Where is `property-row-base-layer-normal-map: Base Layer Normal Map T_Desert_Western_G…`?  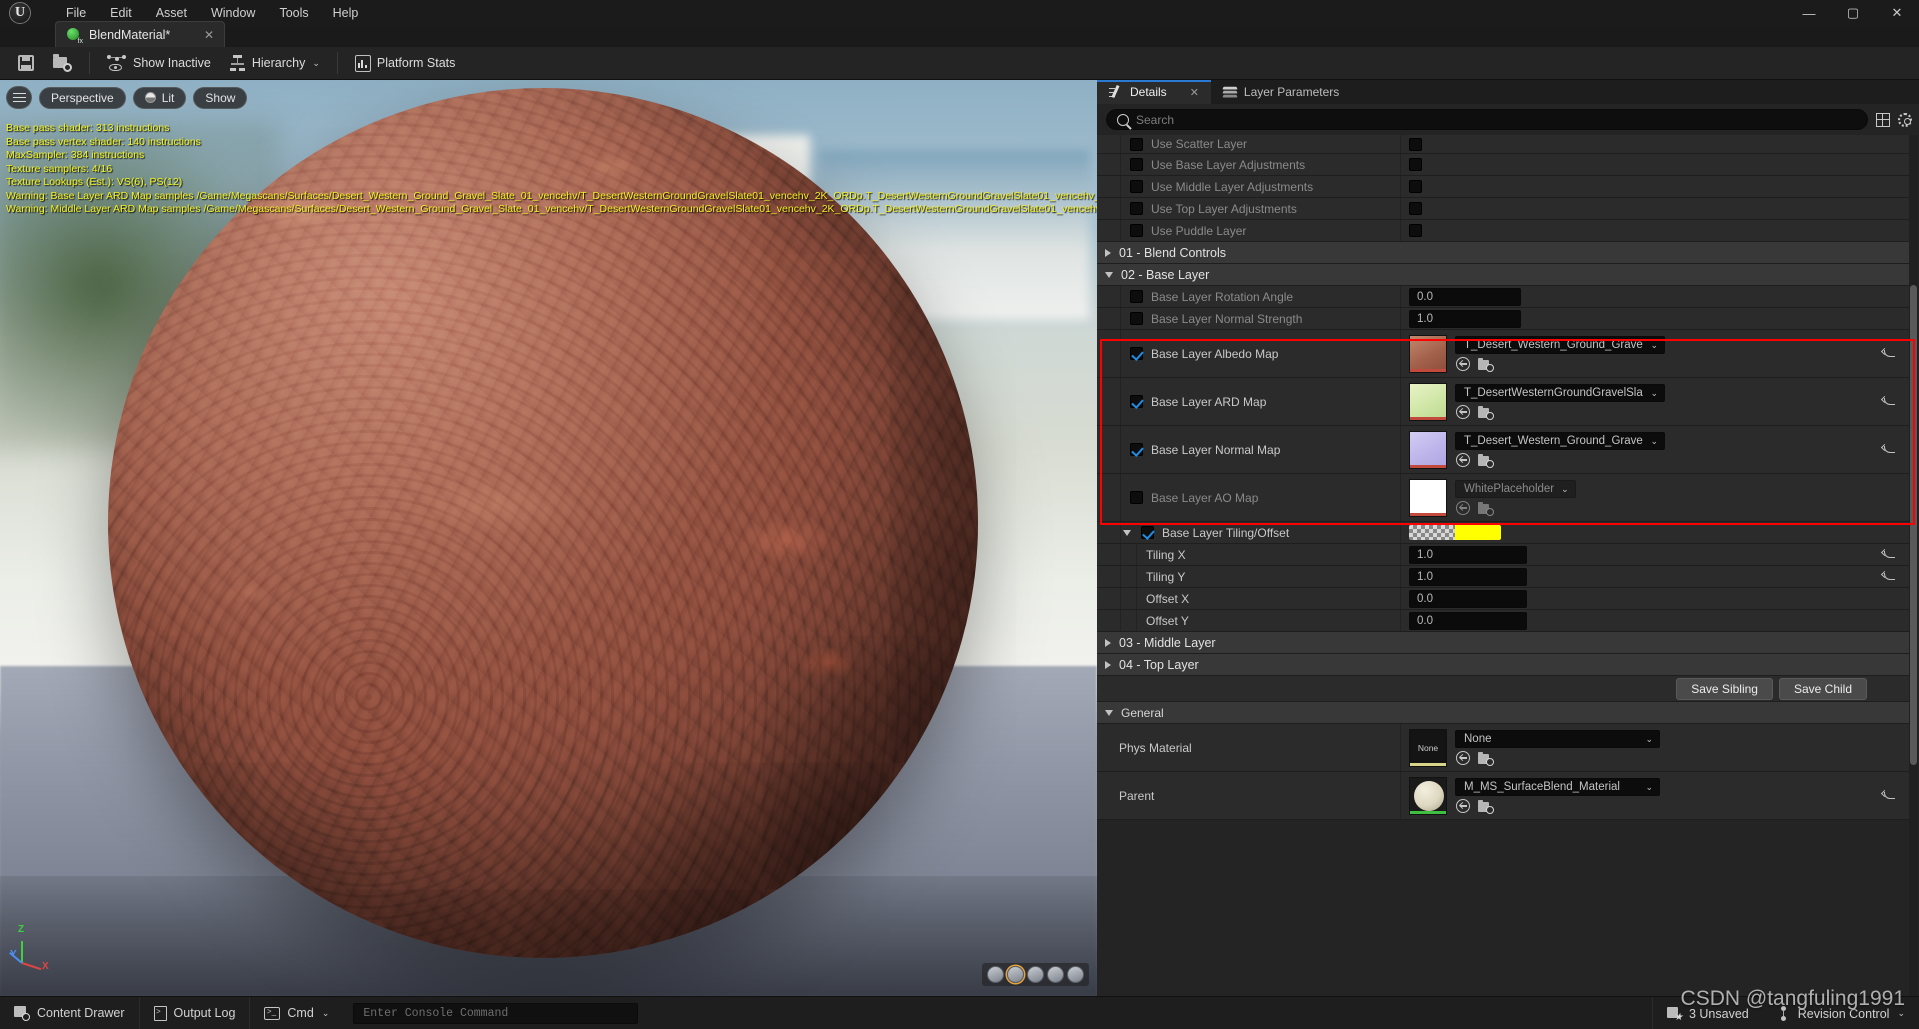
property-row-base-layer-normal-map: Base Layer Normal Map T_Desert_Western_G… is located at coordinates (1503, 450).